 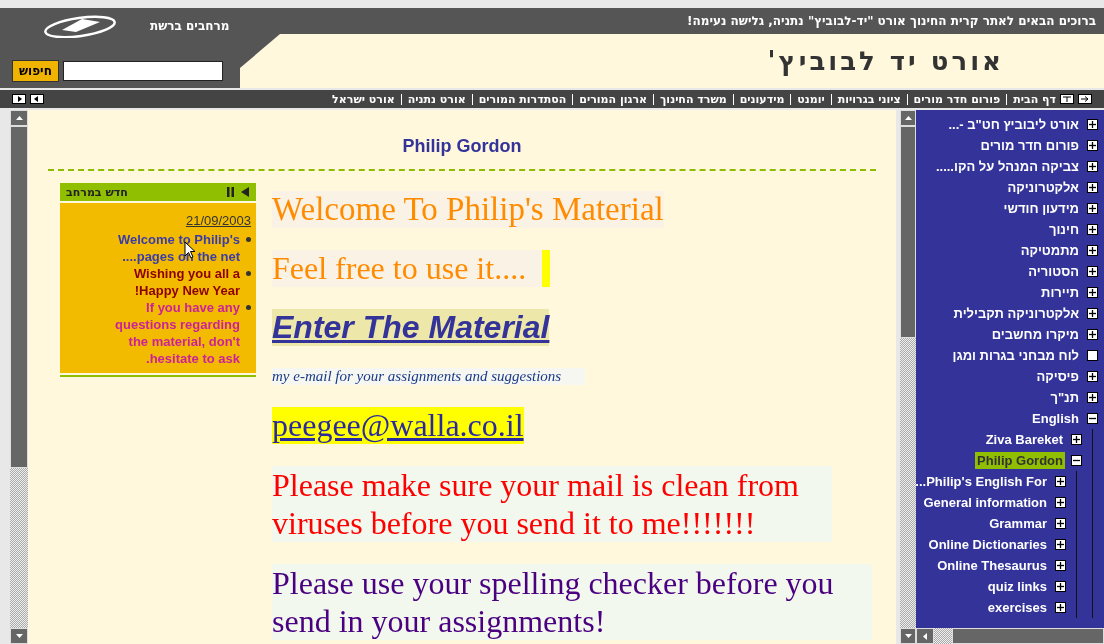 I want to click on nav-link: יומנט, so click(x=811, y=99).